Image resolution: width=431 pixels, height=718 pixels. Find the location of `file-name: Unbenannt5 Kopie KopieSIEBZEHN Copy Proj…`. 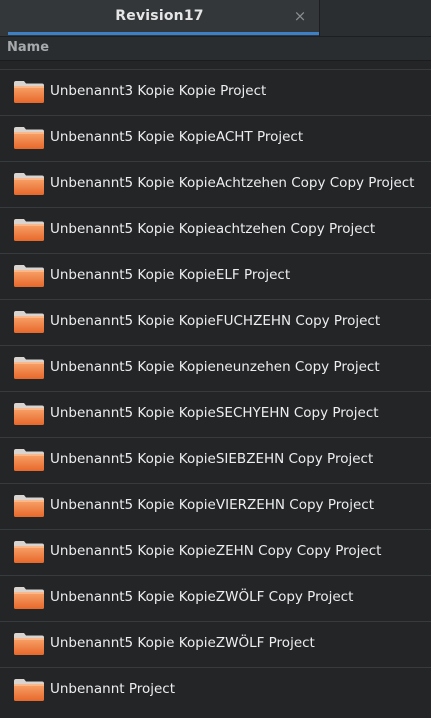

file-name: Unbenannt5 Kopie KopieSIEBZEHN Copy Proj… is located at coordinates (212, 459).